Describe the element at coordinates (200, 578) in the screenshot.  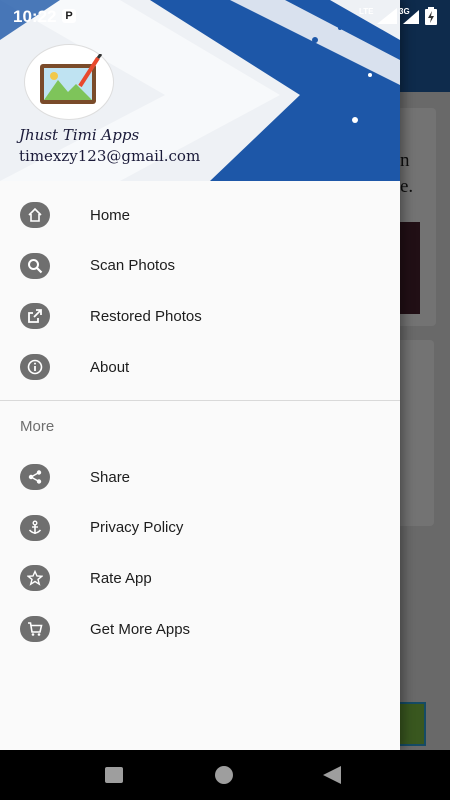
I see `menu-item-rate-app: Rate App` at that location.